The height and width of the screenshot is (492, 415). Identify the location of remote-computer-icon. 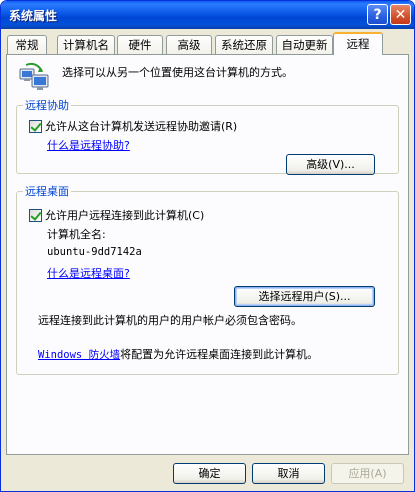
(34, 76).